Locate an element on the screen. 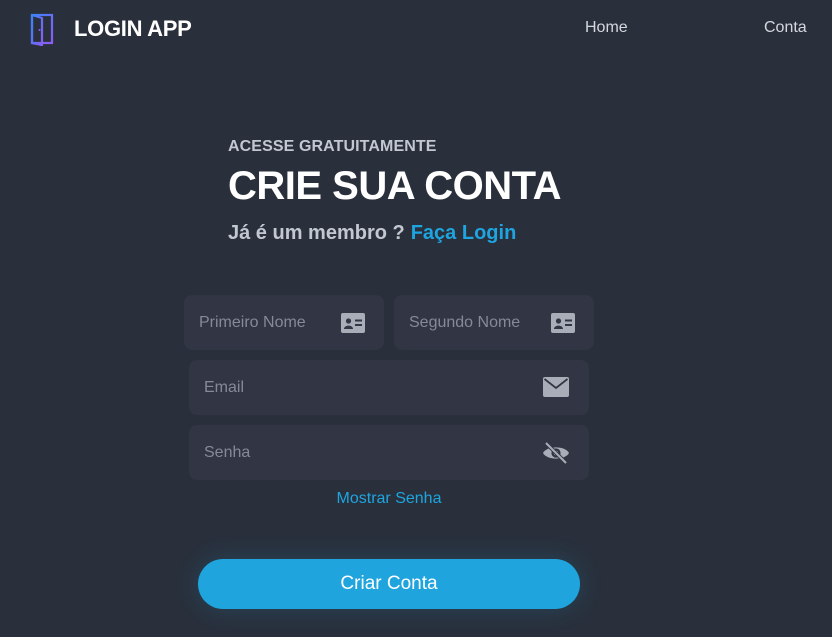 The image size is (832, 637). nav-link-home: Home is located at coordinates (606, 28).